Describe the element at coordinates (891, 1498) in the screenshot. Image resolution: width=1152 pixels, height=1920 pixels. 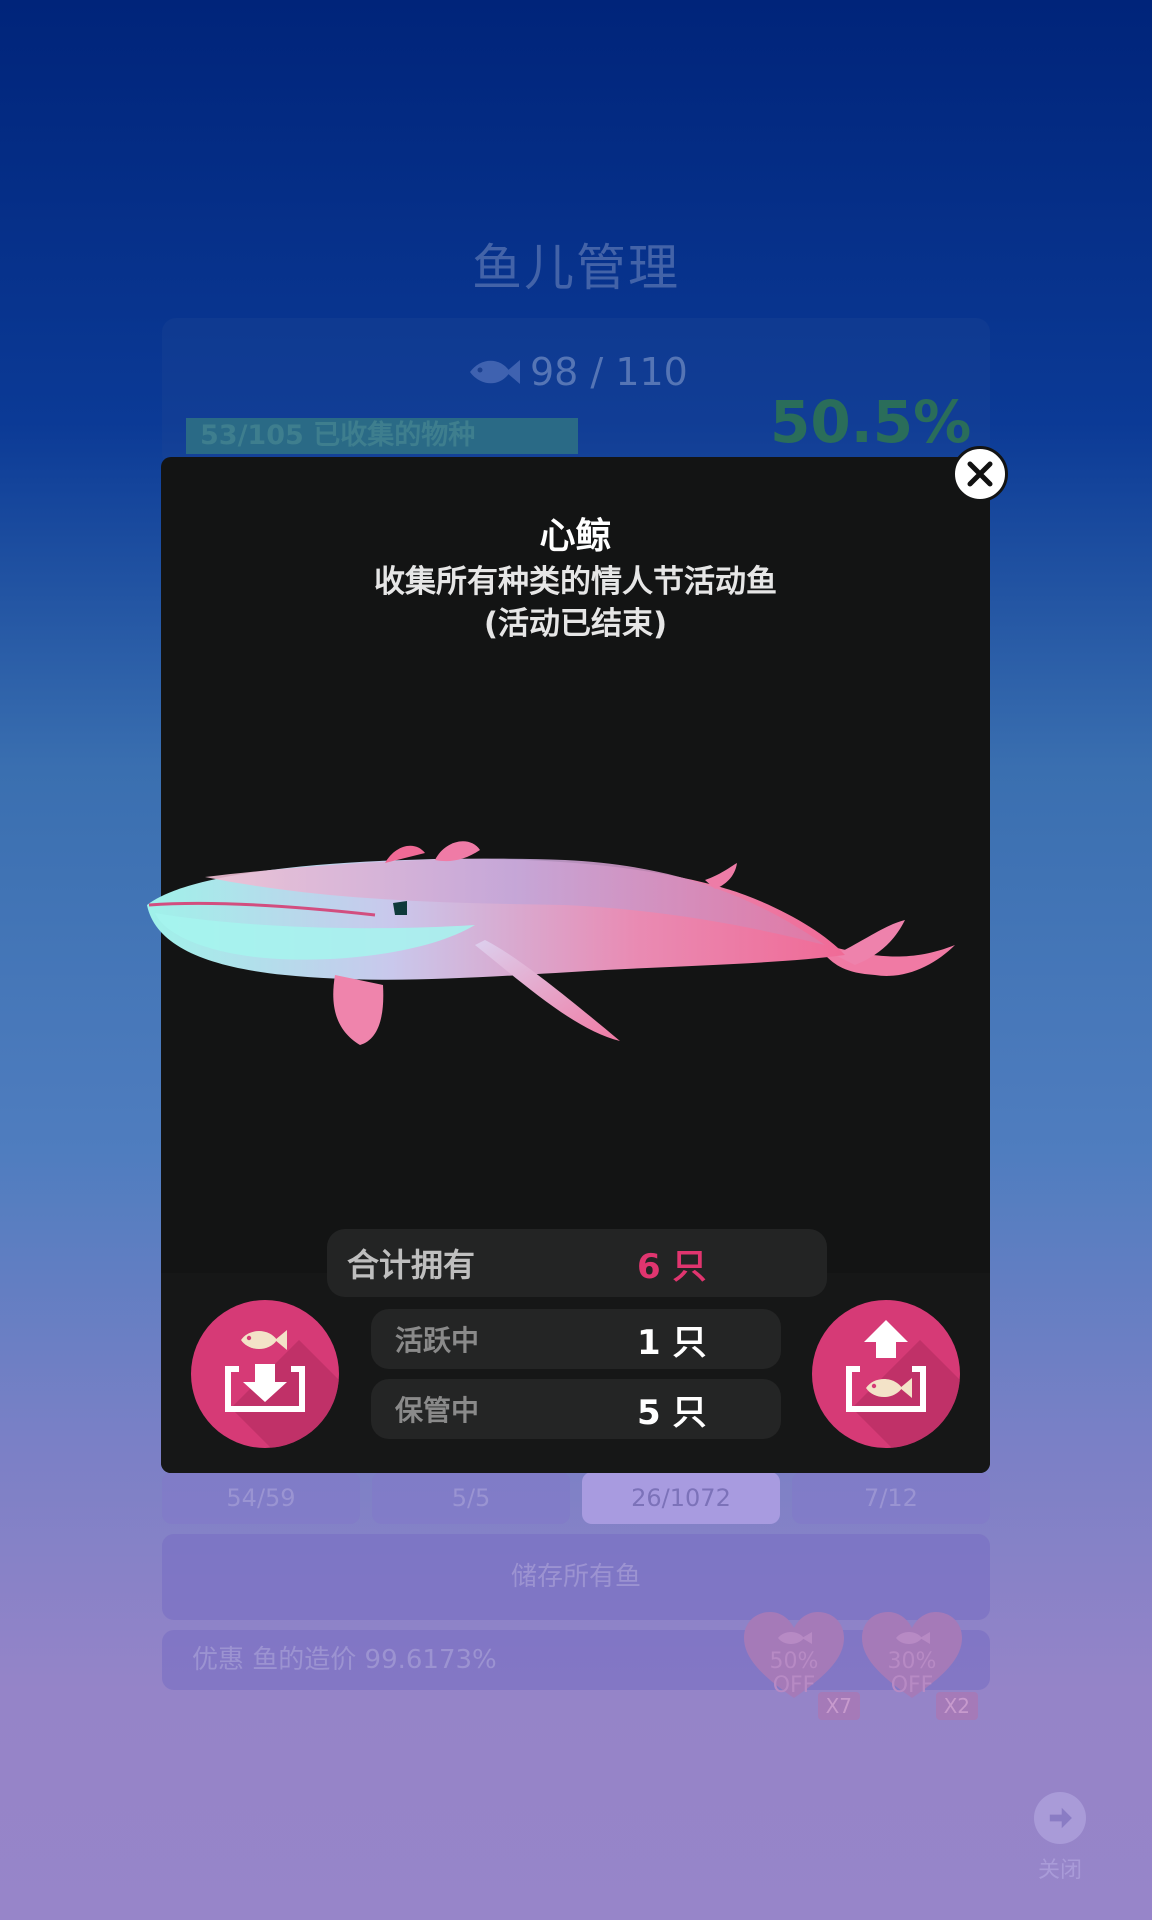
I see `tab-4: 7/12` at that location.